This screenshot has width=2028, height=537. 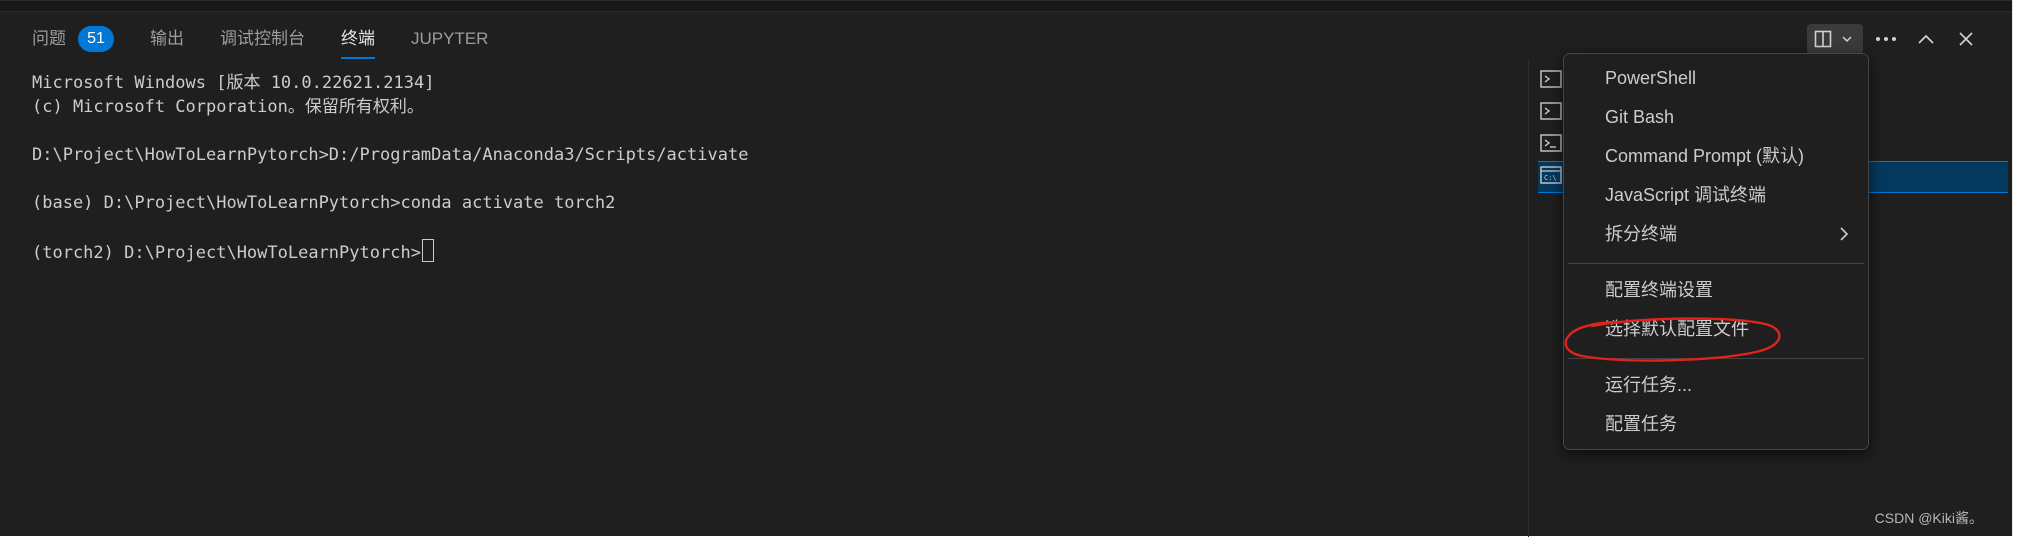 I want to click on menu-item-configure-terminal-settings: 配置终端设置, so click(x=1716, y=290).